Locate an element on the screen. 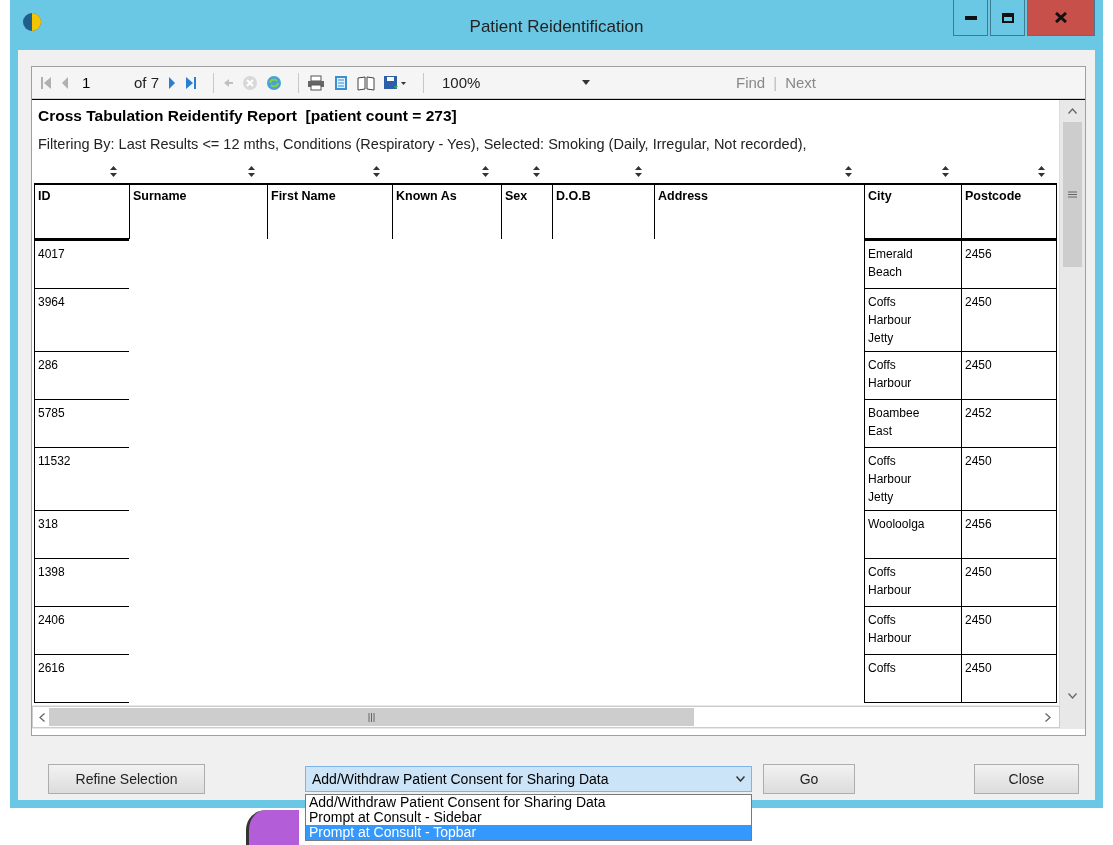  table-cell: 2452 is located at coordinates (1009, 424).